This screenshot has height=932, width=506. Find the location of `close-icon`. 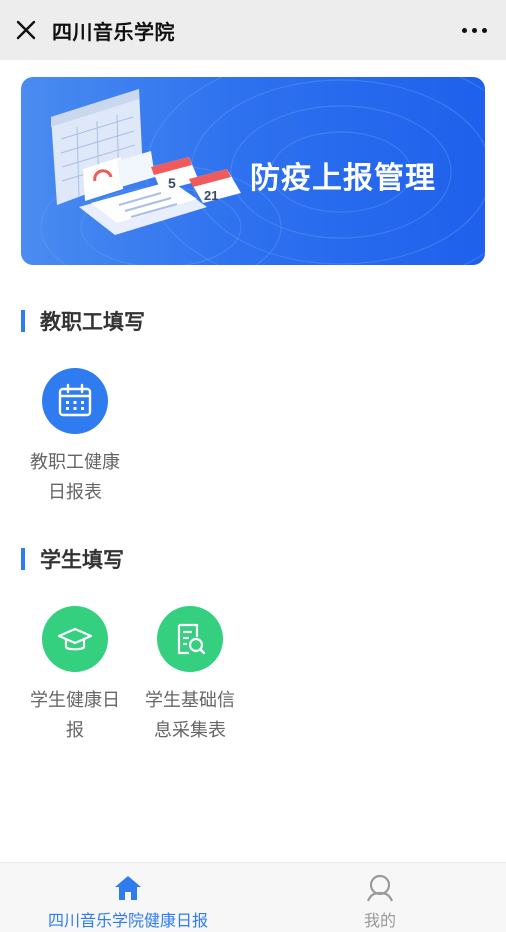

close-icon is located at coordinates (26, 30).